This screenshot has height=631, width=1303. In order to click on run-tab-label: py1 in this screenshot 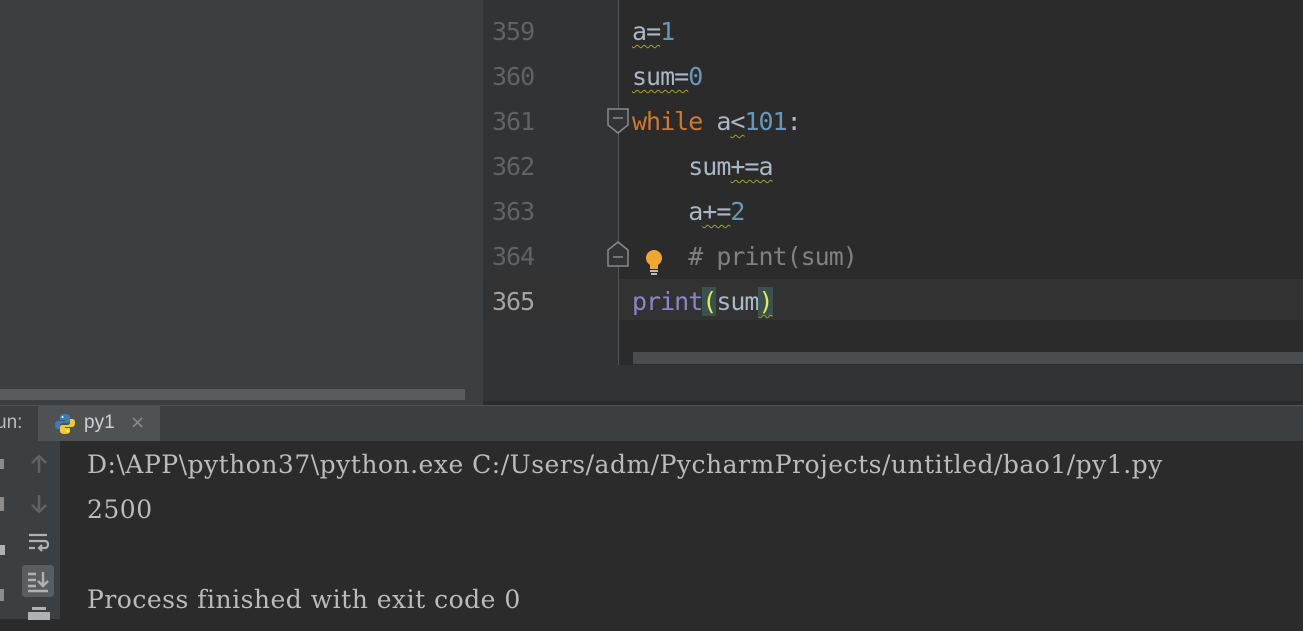, I will do `click(99, 422)`.